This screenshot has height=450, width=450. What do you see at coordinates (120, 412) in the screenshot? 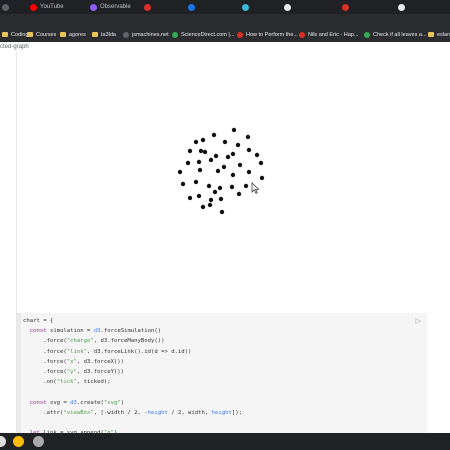
I see `code-token: , [-width / 2, -` at bounding box center [120, 412].